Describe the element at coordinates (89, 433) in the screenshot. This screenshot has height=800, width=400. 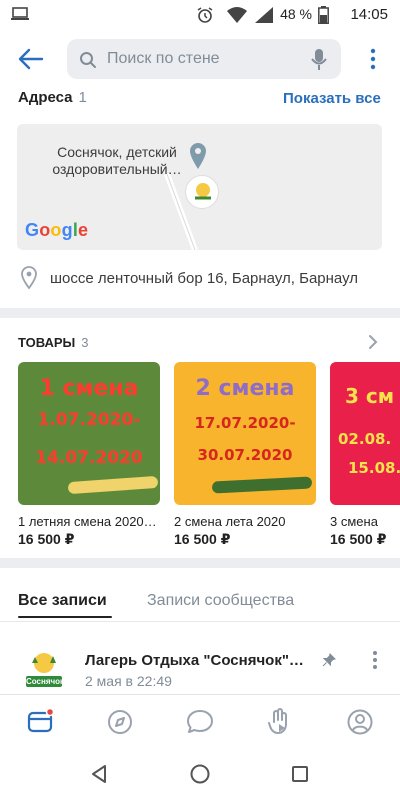
I see `product-card: 1 смена 1.07.2020- 14.07.2020` at that location.